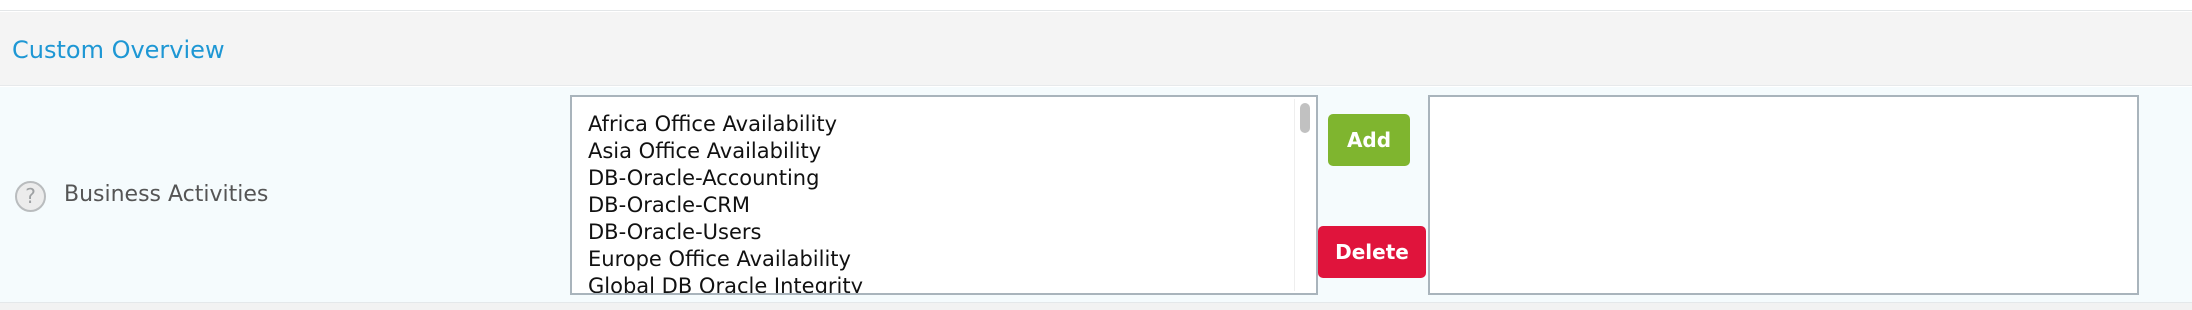 Image resolution: width=2192 pixels, height=310 pixels. I want to click on list-item: Africa Office Availability, so click(952, 124).